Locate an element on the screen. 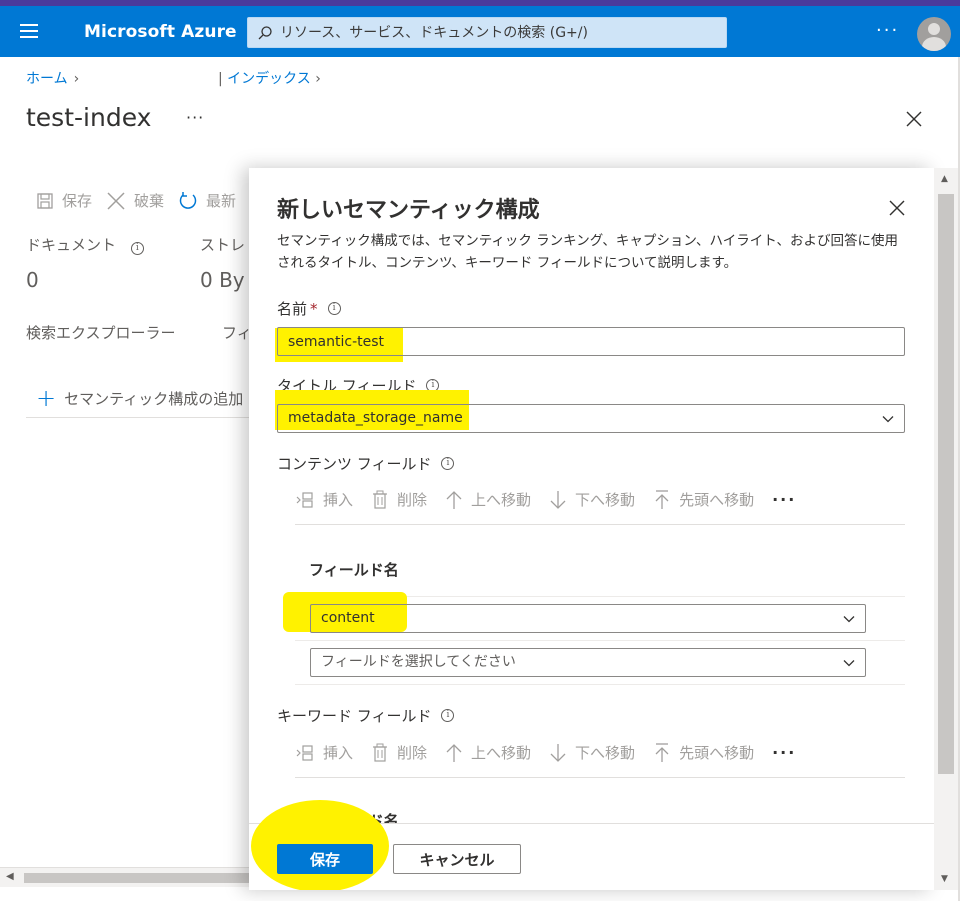  title-field-dropdown: metadata_storage_name is located at coordinates (591, 418).